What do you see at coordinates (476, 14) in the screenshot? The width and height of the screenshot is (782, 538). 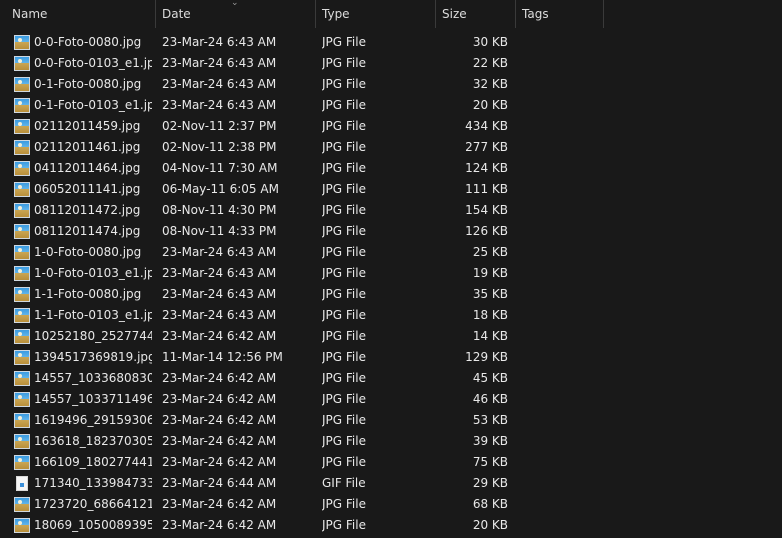 I see `column-header-size: Size` at bounding box center [476, 14].